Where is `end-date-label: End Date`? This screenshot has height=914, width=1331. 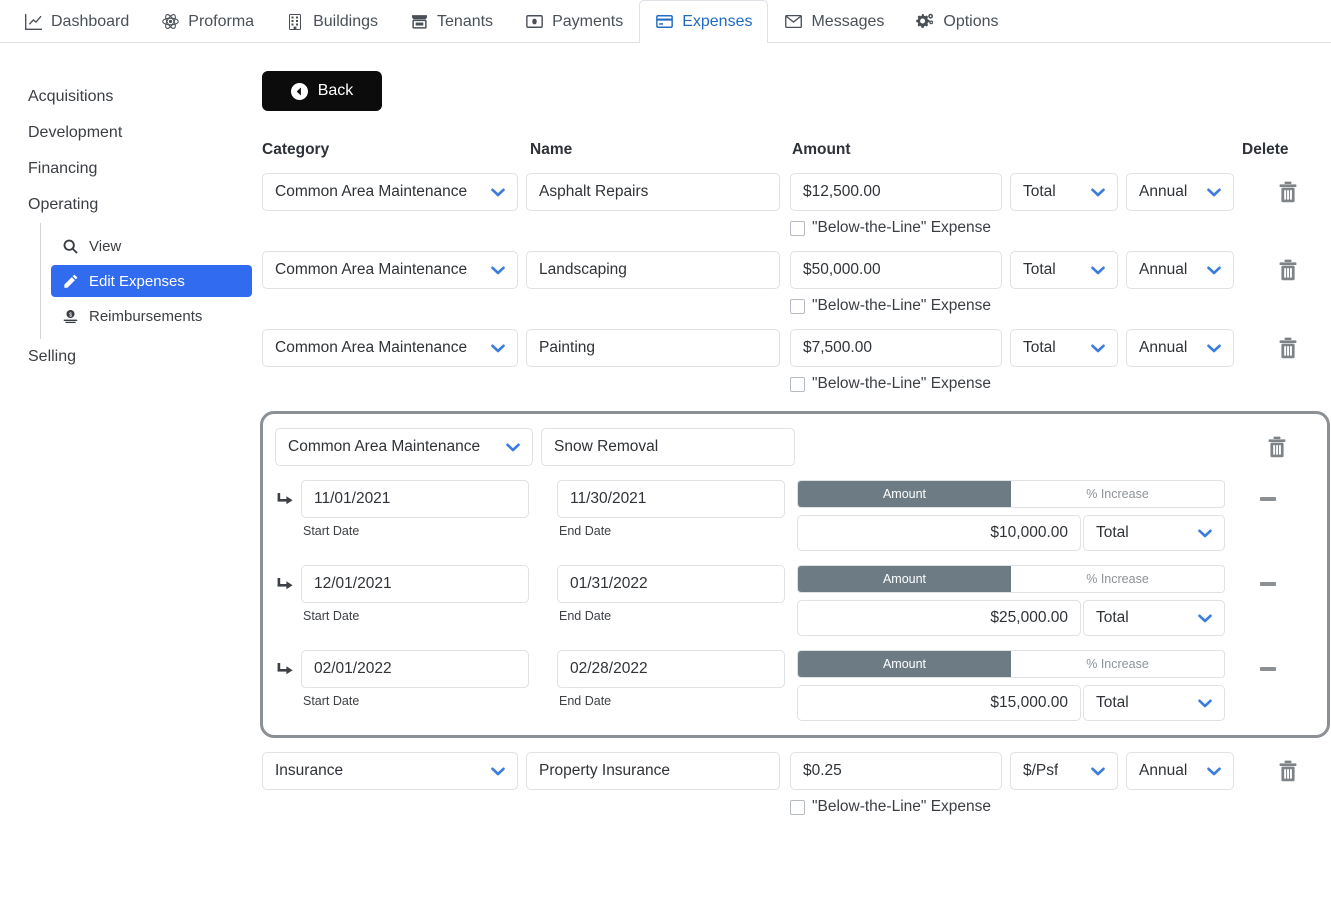
end-date-label: End Date is located at coordinates (585, 531).